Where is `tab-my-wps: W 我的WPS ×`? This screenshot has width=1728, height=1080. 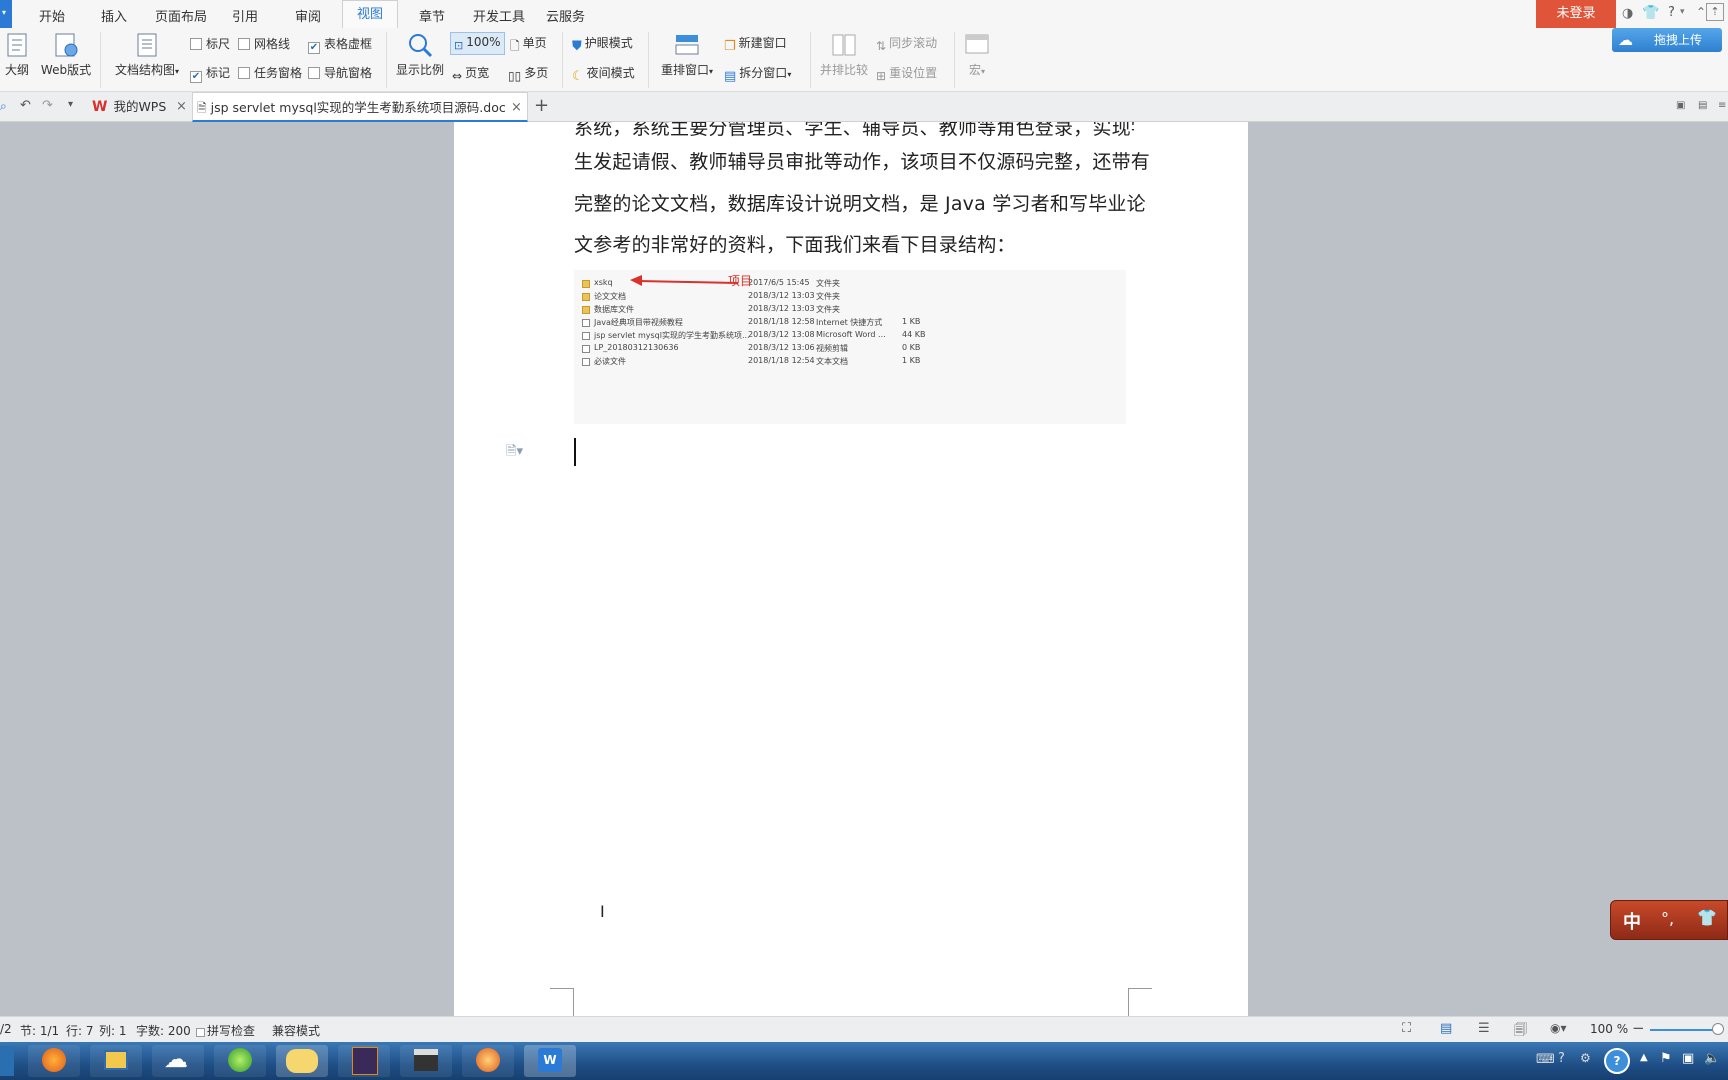 tab-my-wps: W 我的WPS × is located at coordinates (141, 107).